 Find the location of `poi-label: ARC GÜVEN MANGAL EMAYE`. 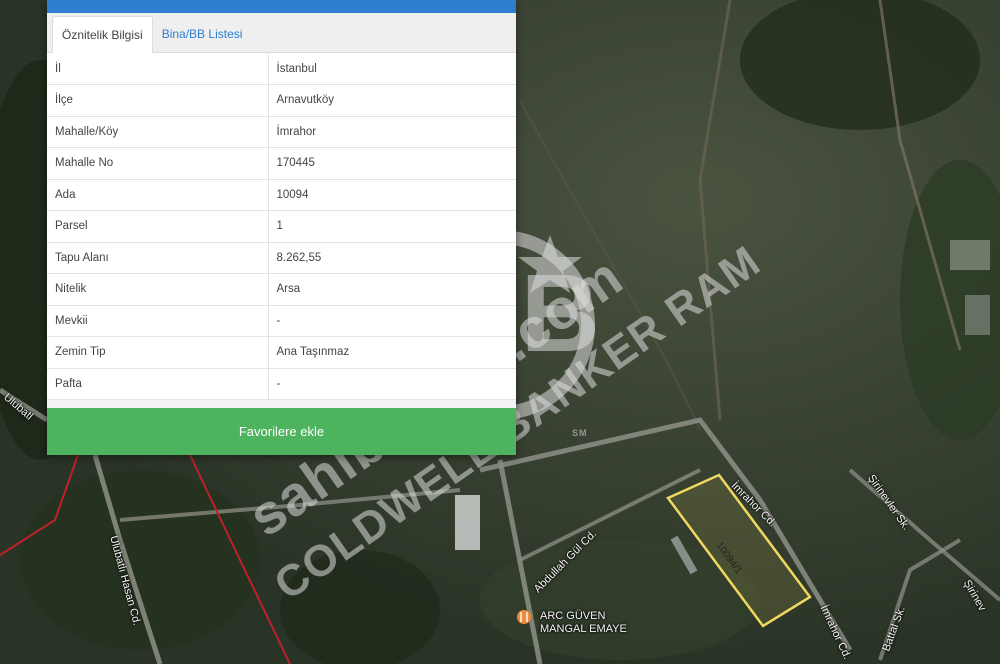

poi-label: ARC GÜVEN MANGAL EMAYE is located at coordinates (583, 622).